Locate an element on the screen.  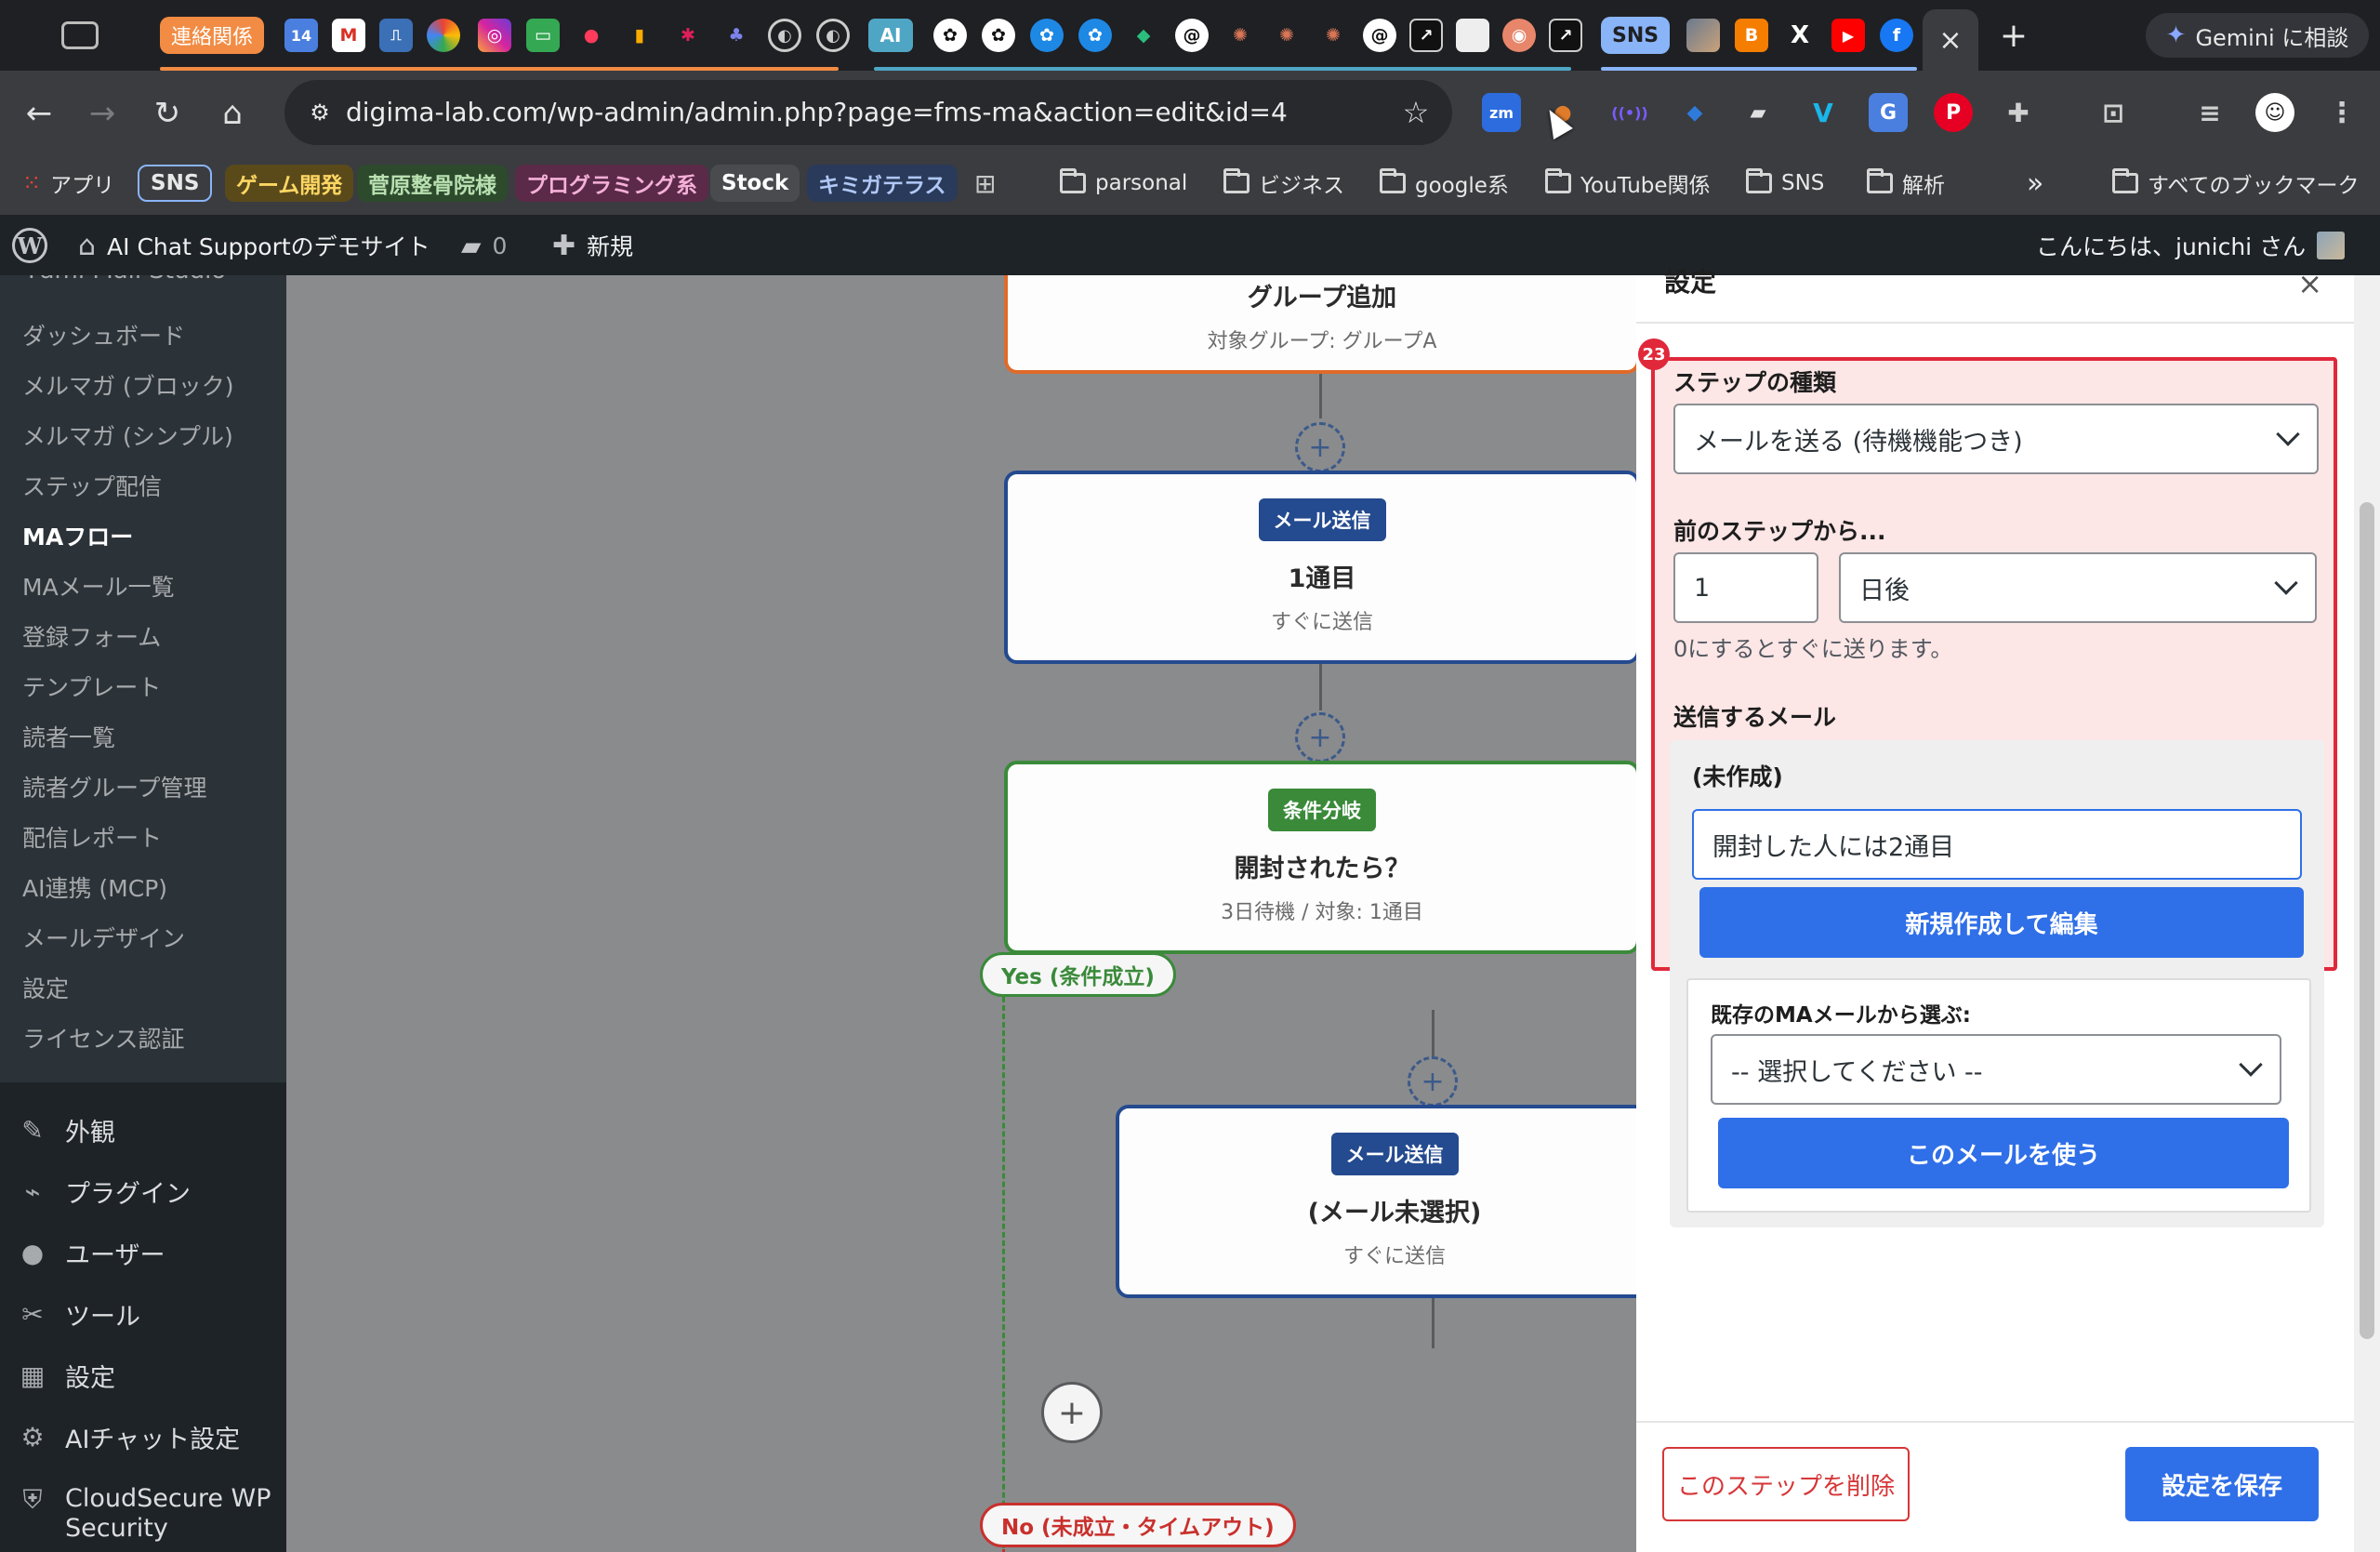
delete-step-button: このステップを削除 is located at coordinates (1786, 1484).